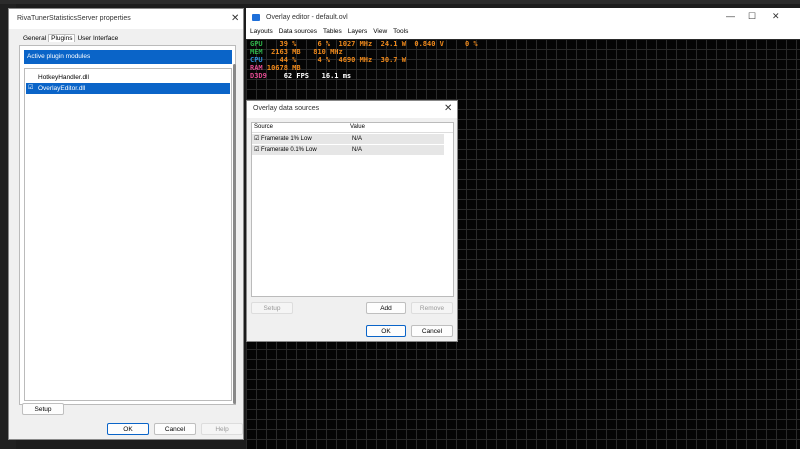 Image resolution: width=800 pixels, height=449 pixels. What do you see at coordinates (261, 31) in the screenshot?
I see `menu-layouts: Layouts` at bounding box center [261, 31].